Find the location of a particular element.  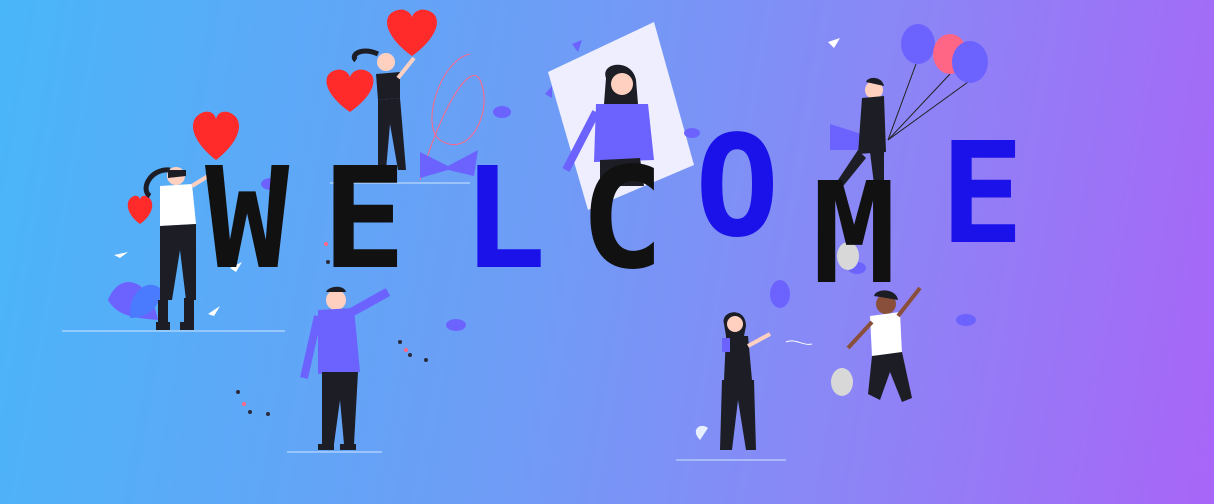

welcome-letter-e: E is located at coordinates (364, 219).